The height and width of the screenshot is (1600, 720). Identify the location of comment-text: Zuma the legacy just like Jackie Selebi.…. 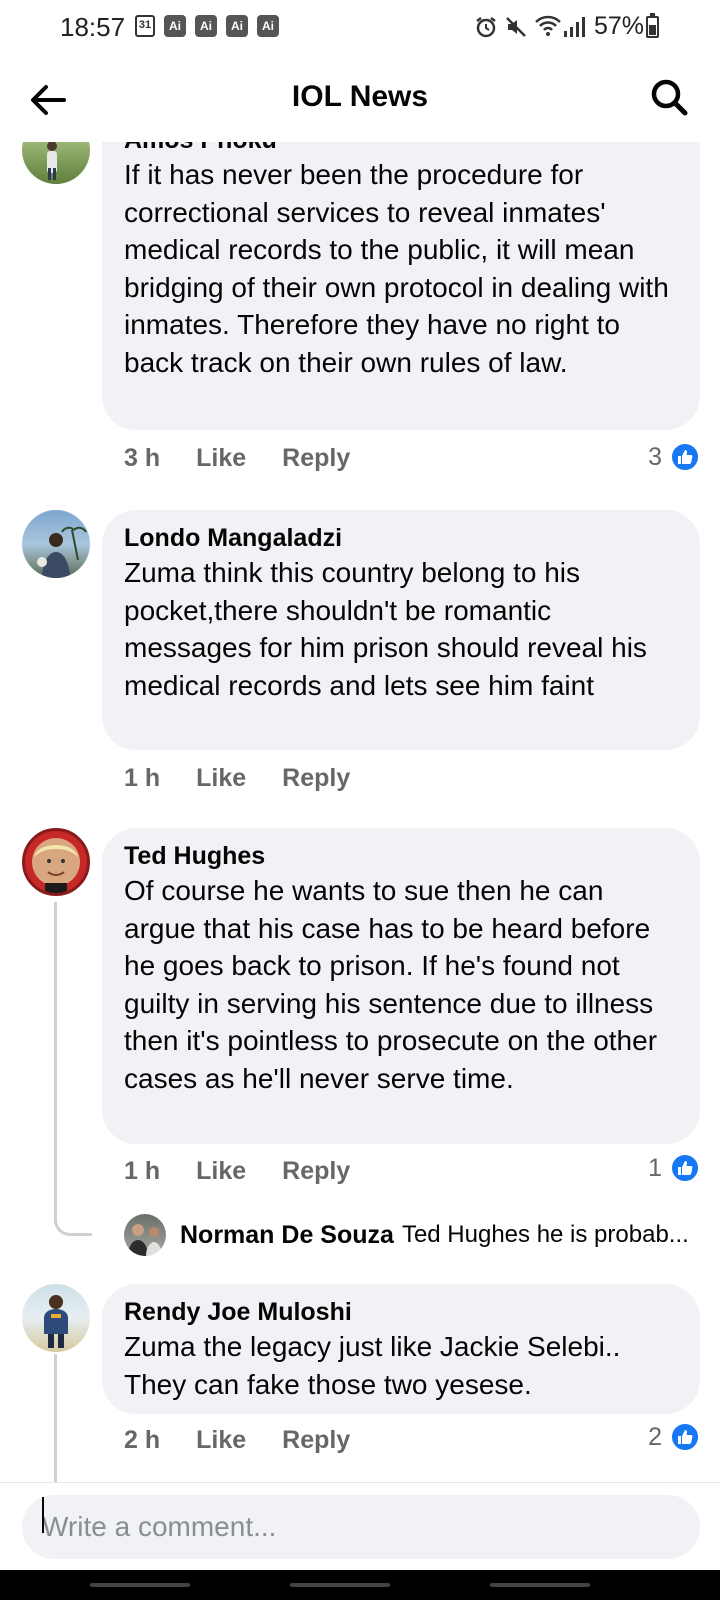
(372, 1365).